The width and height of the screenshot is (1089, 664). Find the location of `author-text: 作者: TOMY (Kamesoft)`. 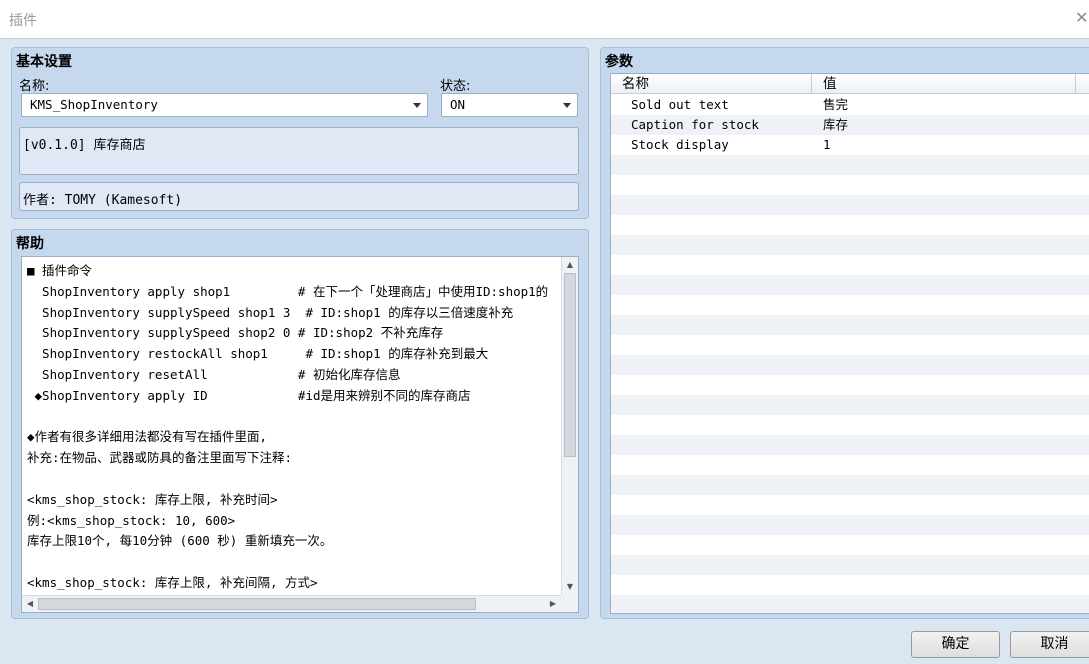

author-text: 作者: TOMY (Kamesoft) is located at coordinates (103, 200).